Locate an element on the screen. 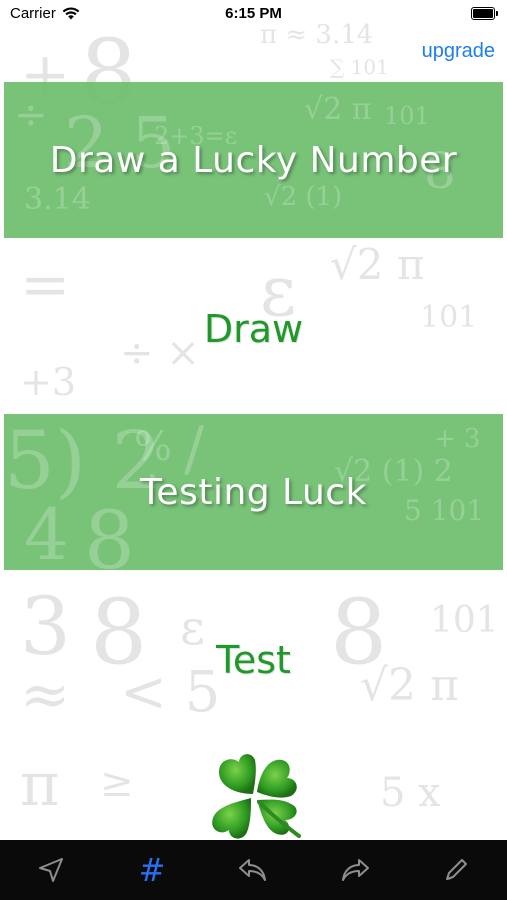  send-icon is located at coordinates (50, 870).